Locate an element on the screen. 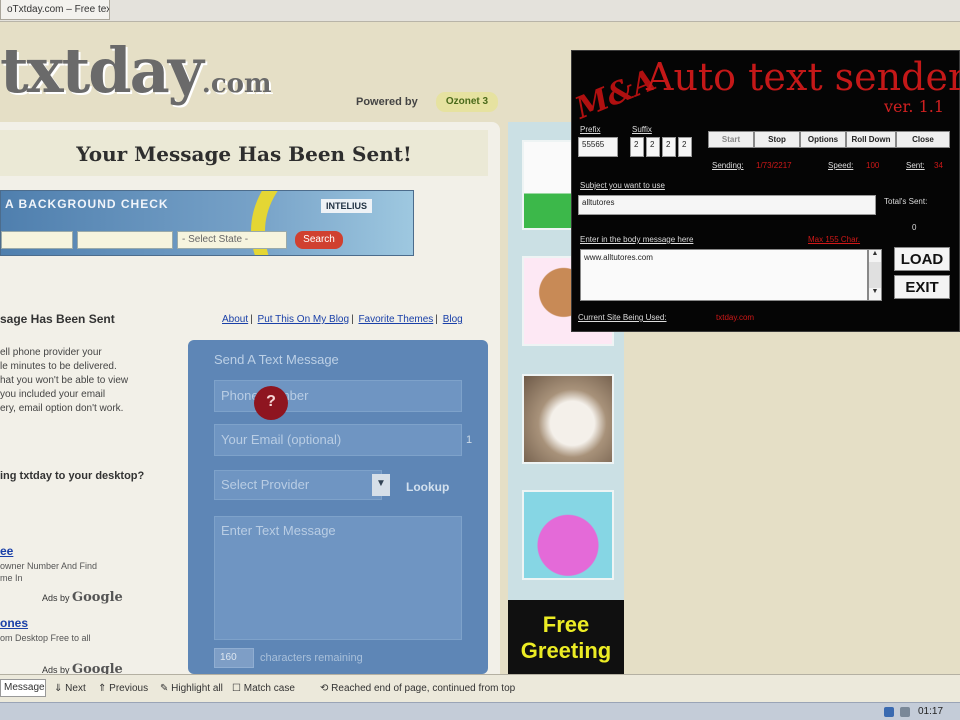 The width and height of the screenshot is (960, 720). sent-value: 34 is located at coordinates (938, 165).